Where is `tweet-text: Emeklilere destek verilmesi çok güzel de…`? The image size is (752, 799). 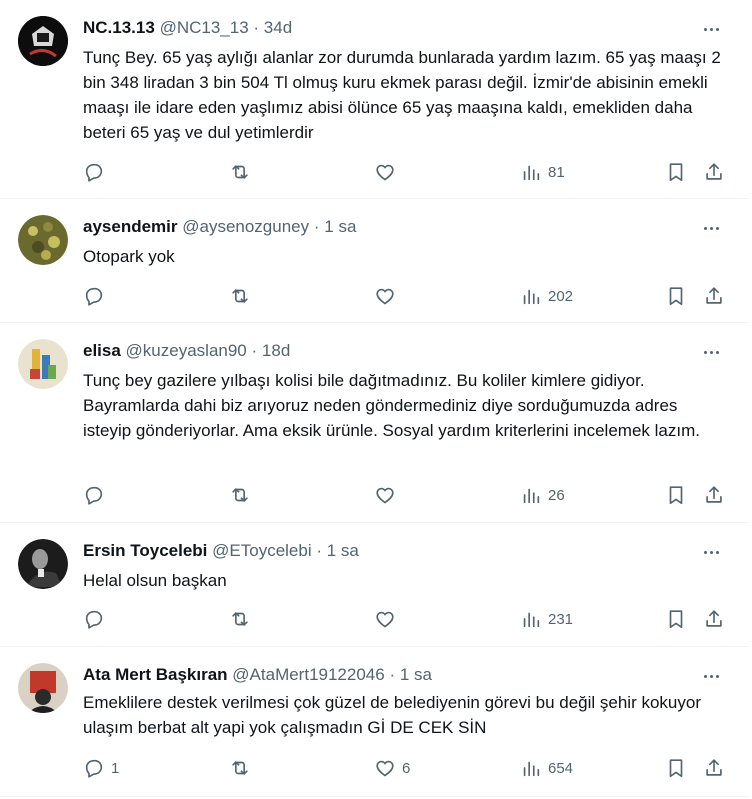
tweet-text: Emeklilere destek verilmesi çok güzel de… is located at coordinates (392, 715).